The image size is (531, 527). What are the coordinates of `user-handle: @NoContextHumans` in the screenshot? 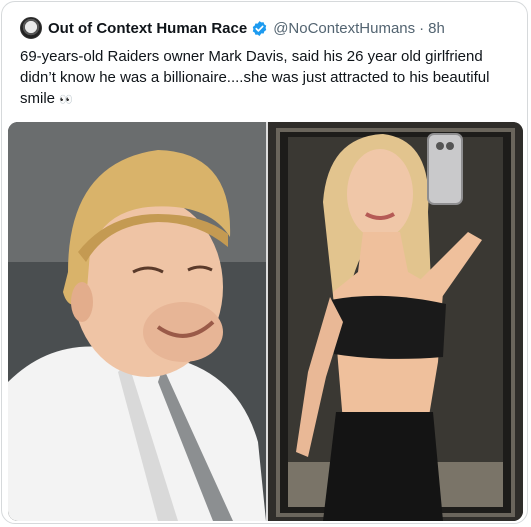 It's located at (344, 28).